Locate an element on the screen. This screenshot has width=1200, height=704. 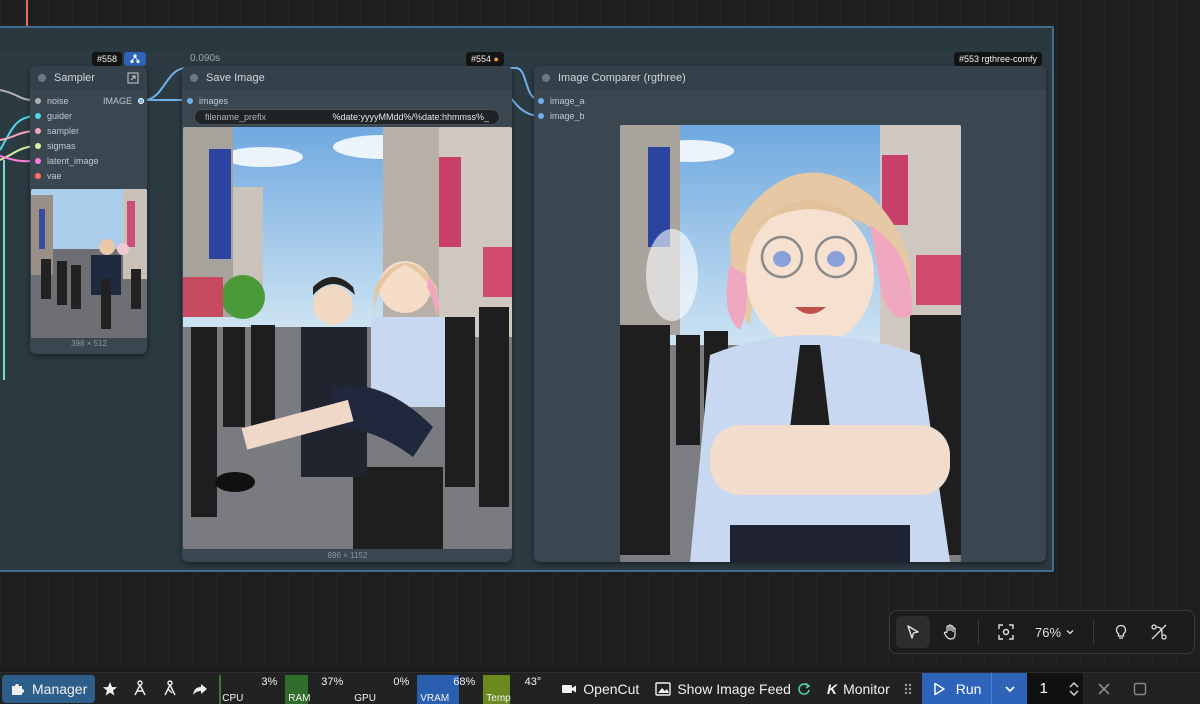
temp-label: Temp is located at coordinates (498, 698).